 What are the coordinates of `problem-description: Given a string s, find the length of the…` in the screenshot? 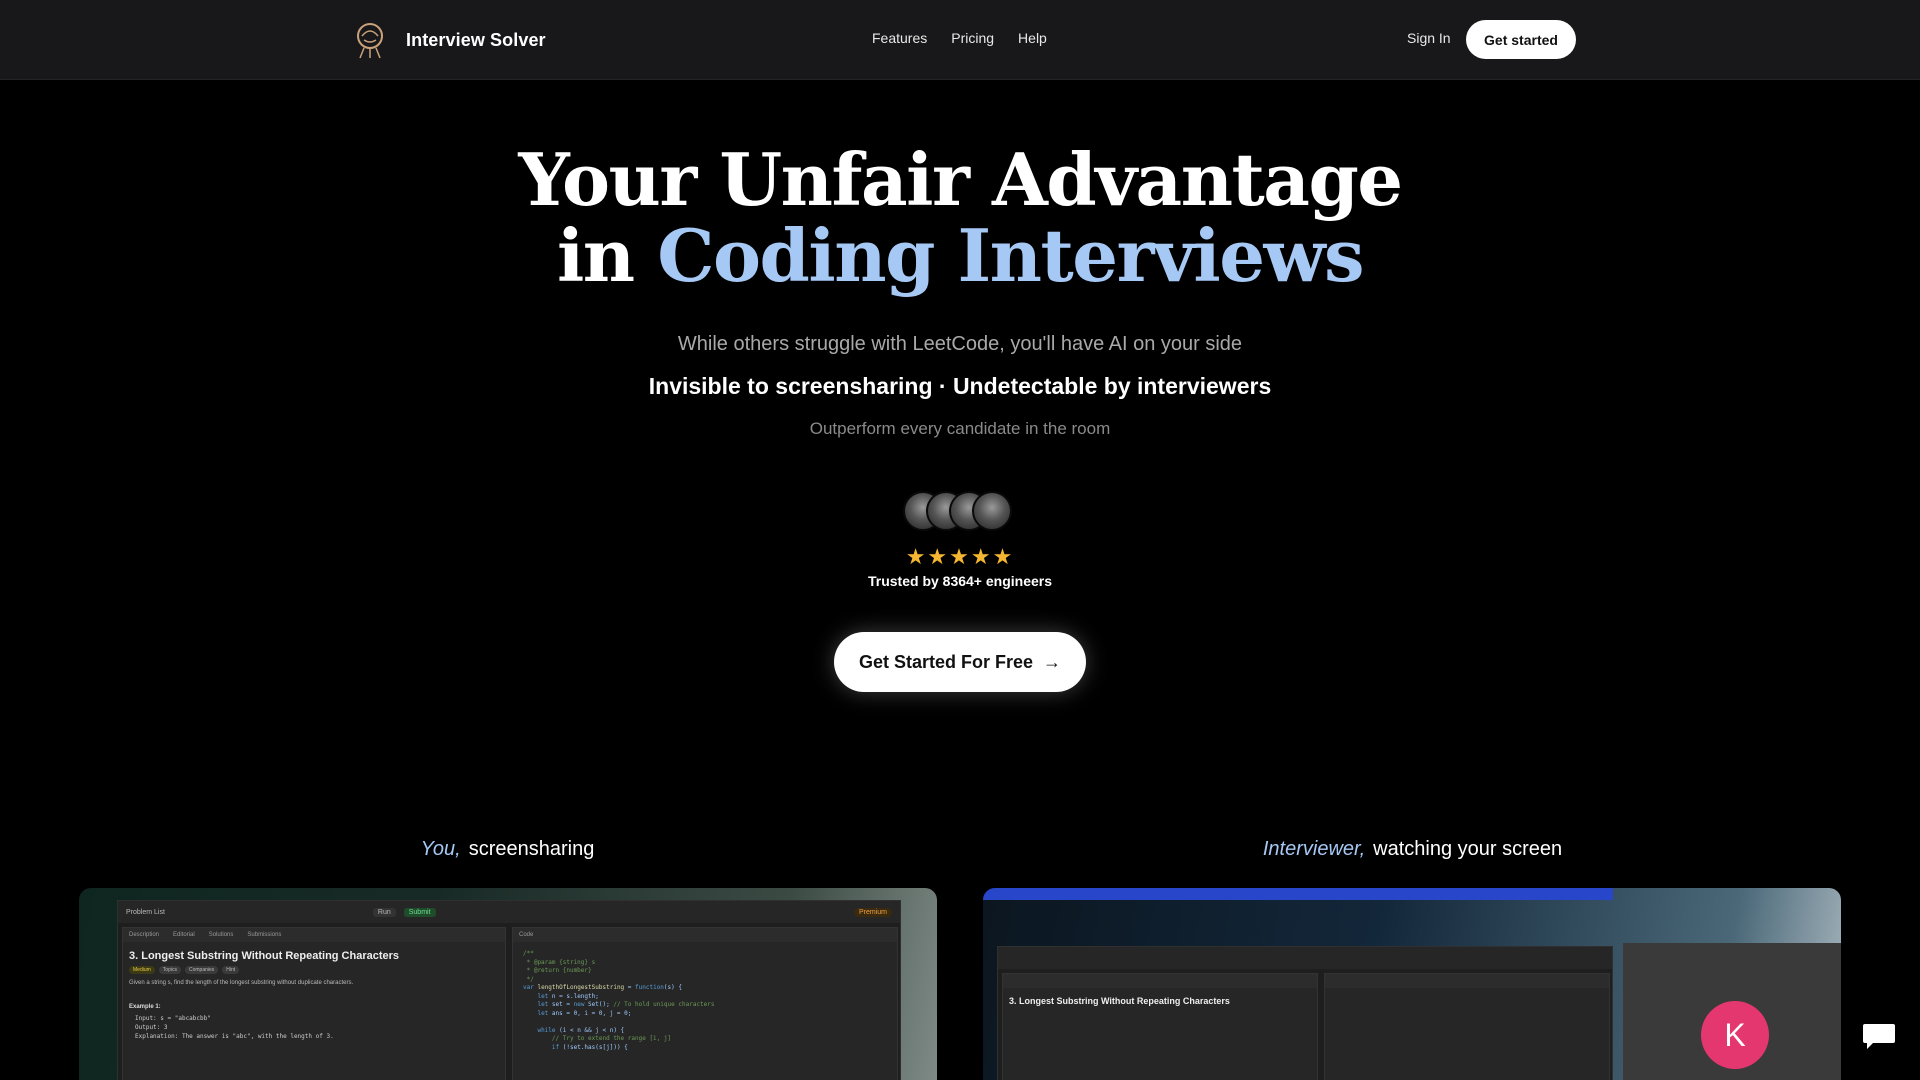 It's located at (241, 983).